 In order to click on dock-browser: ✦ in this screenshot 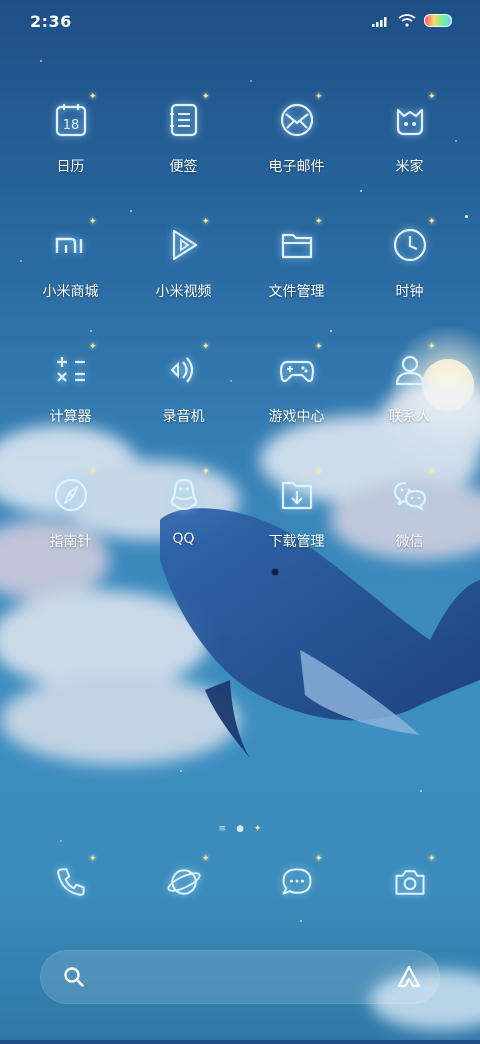, I will do `click(183, 880)`.